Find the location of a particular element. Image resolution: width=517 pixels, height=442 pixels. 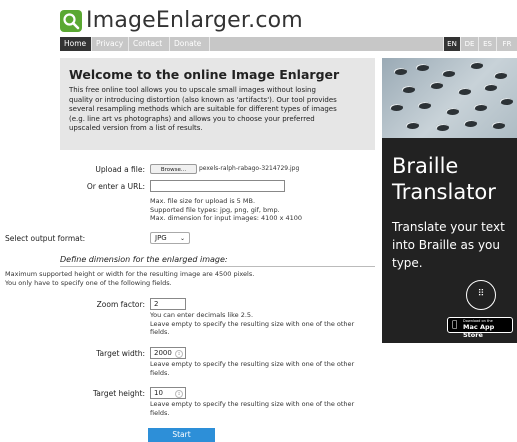

output-format-value: JPG is located at coordinates (161, 238).